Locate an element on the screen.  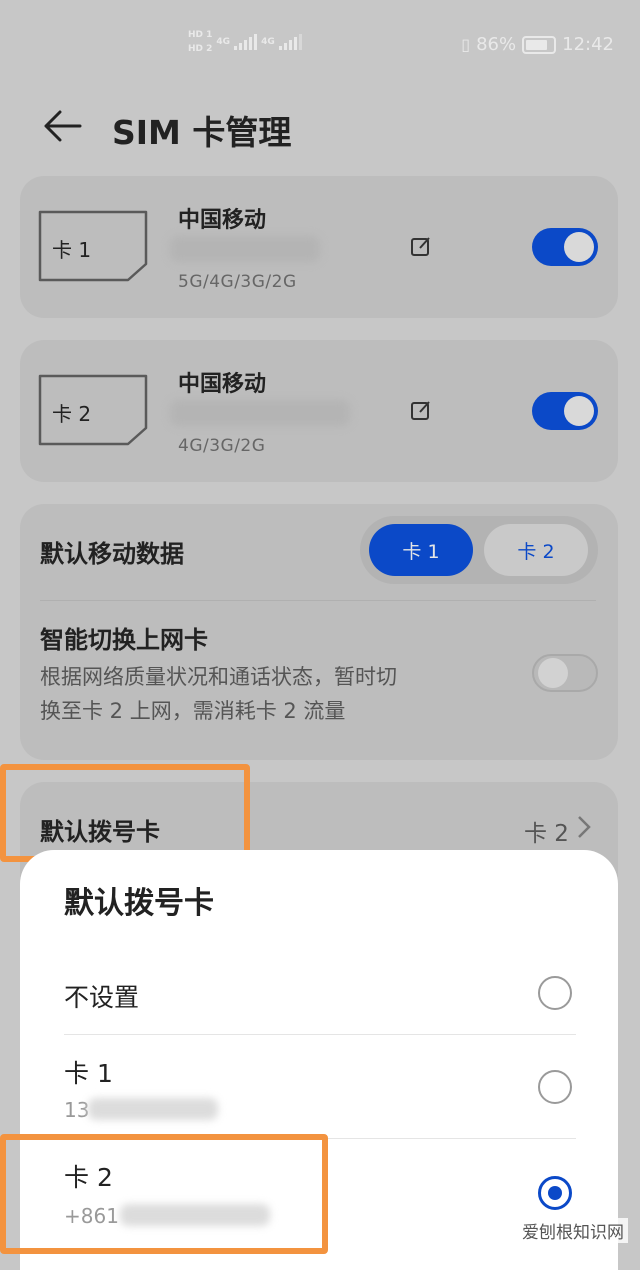
status-bar: HD 1 HD 2 4G 4G ▯ 86% 12:42 is located at coordinates (320, 48).